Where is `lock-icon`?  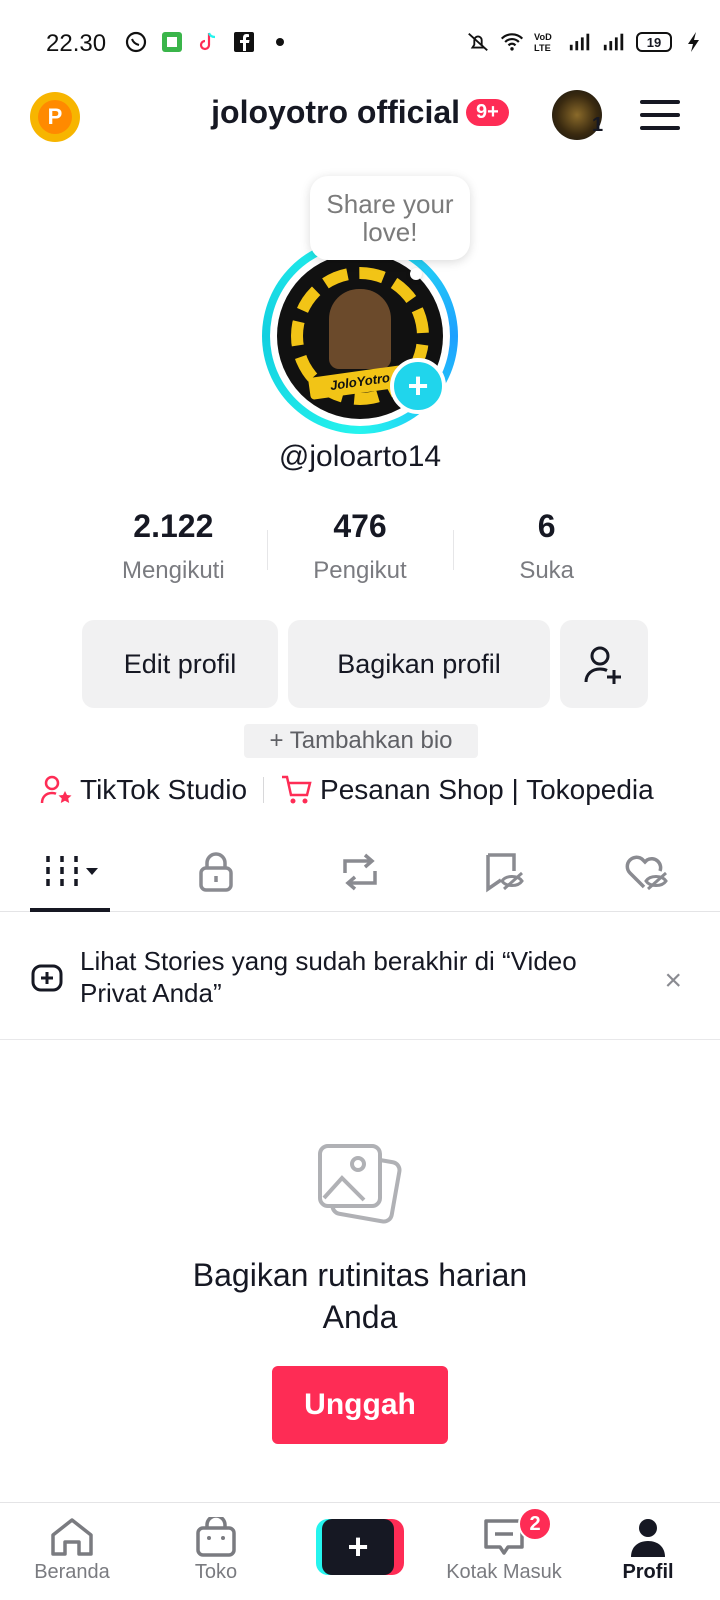 lock-icon is located at coordinates (216, 871).